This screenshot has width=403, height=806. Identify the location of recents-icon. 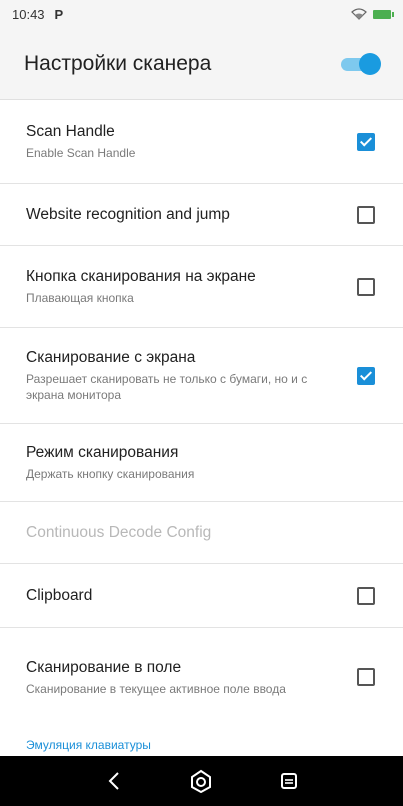
(289, 781).